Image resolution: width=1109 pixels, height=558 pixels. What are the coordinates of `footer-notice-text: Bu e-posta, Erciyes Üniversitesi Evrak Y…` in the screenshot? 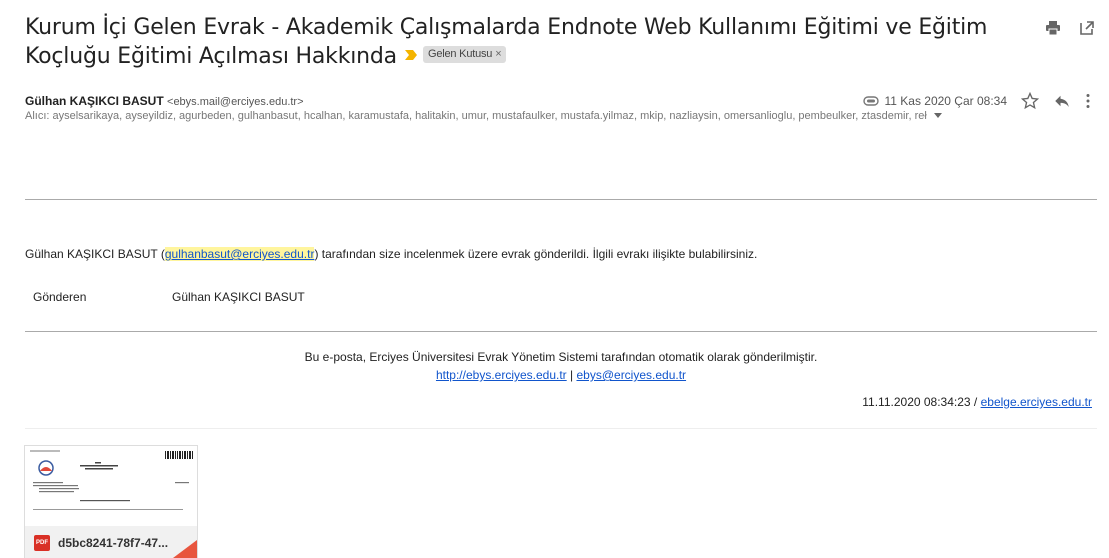 It's located at (561, 357).